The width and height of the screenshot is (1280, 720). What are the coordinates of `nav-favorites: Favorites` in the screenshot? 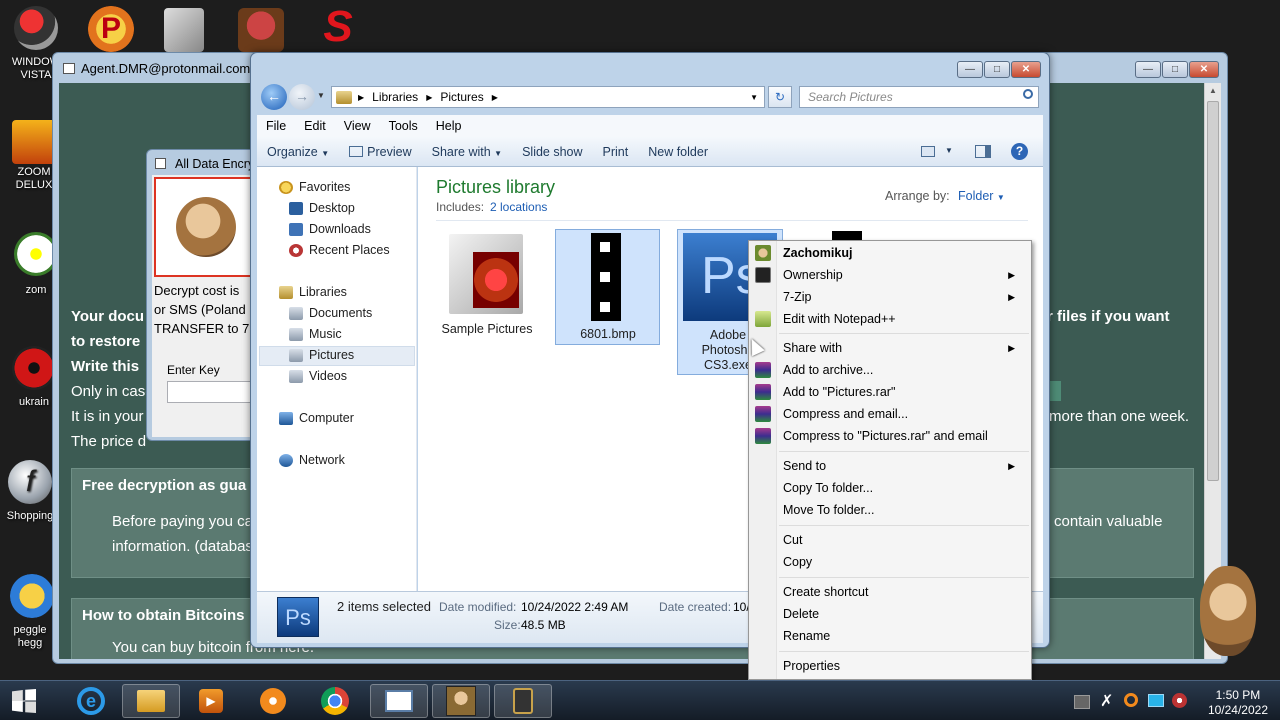 It's located at (314, 187).